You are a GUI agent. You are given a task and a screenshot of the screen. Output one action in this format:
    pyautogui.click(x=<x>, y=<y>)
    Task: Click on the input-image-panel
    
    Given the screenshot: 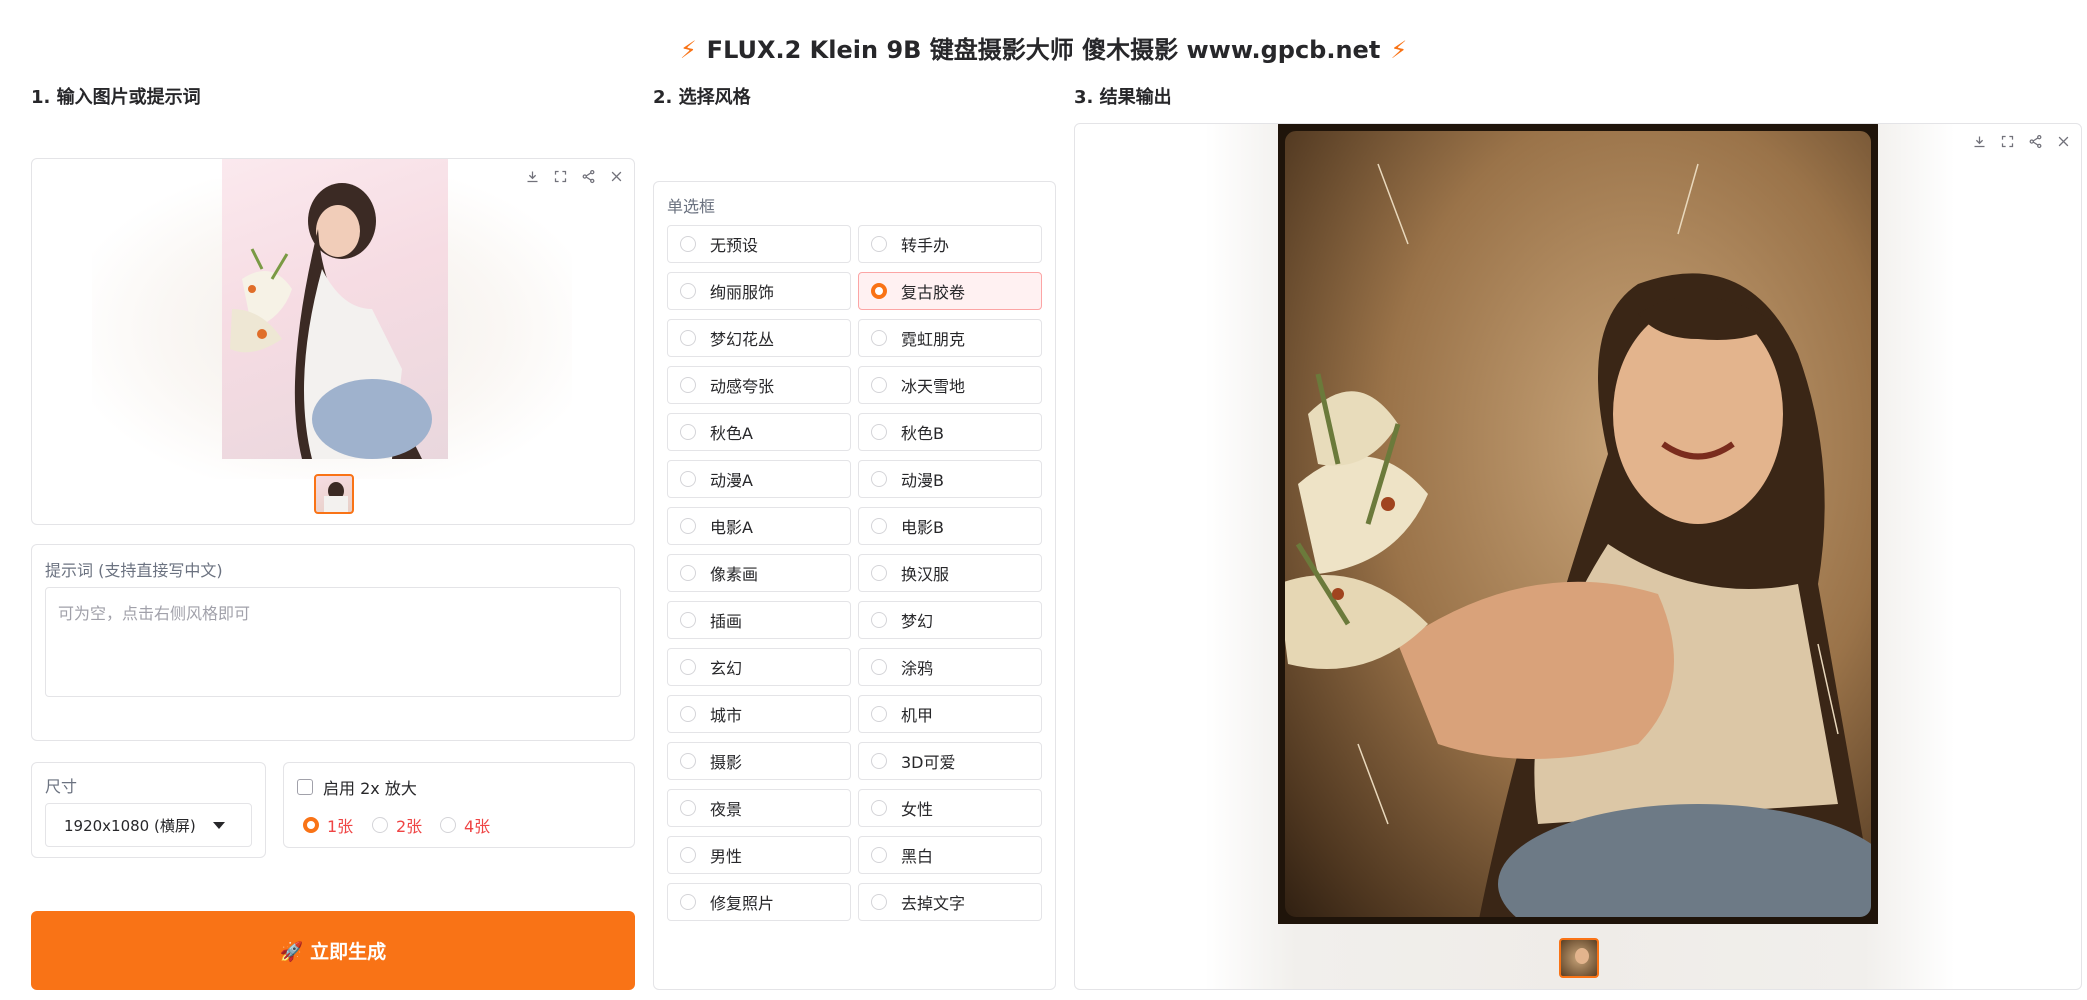 What is the action you would take?
    pyautogui.click(x=333, y=341)
    